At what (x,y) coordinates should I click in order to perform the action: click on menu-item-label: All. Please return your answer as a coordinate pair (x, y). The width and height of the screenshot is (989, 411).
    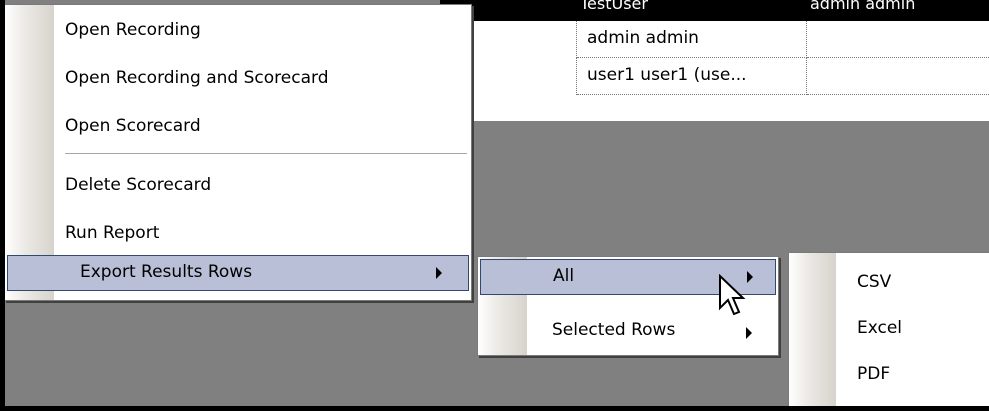
    Looking at the image, I should click on (564, 276).